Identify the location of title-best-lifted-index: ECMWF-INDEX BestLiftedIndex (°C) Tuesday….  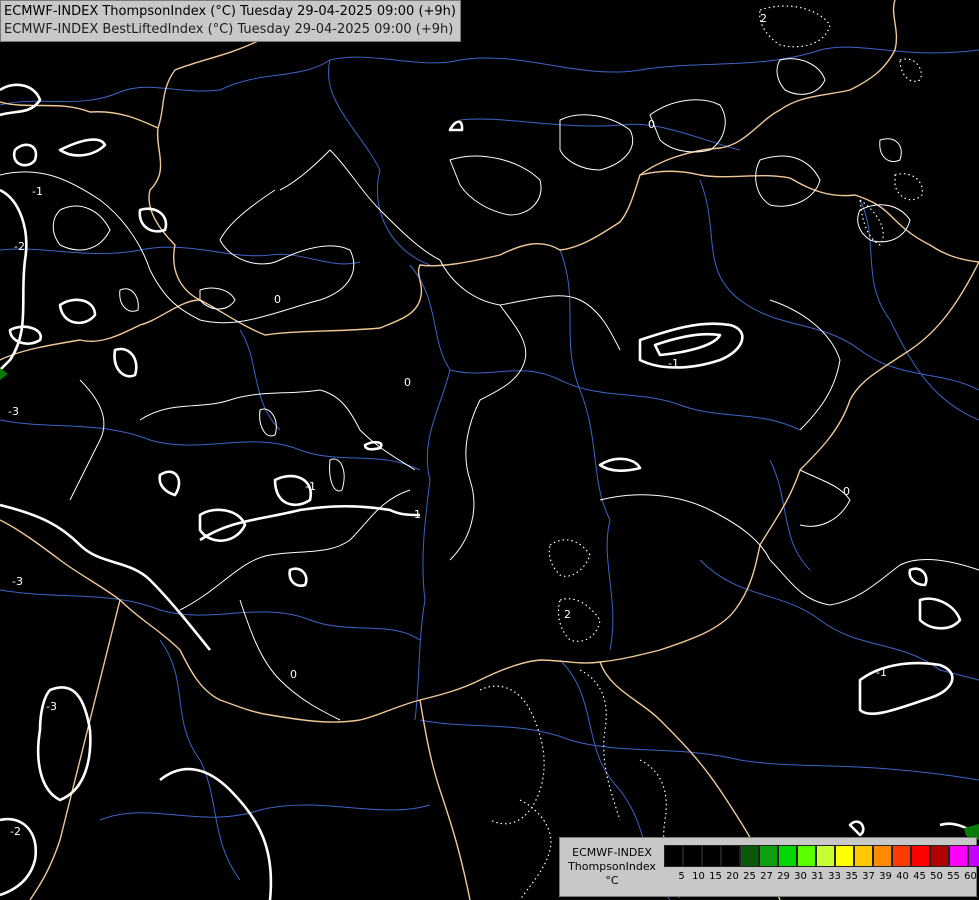
(229, 29).